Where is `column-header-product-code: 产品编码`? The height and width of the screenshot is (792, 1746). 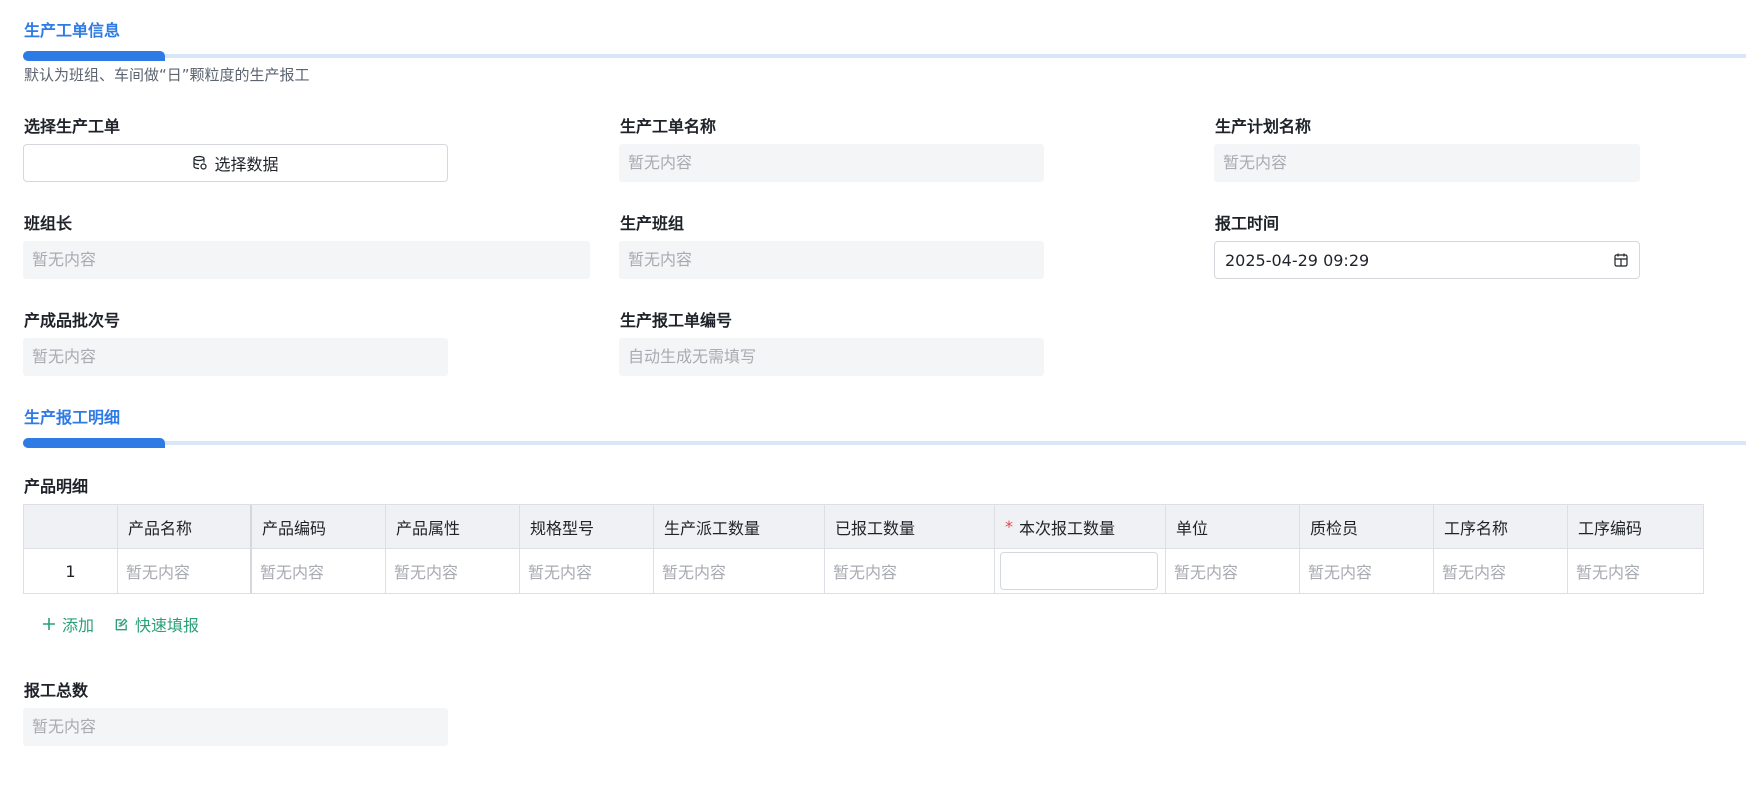
column-header-product-code: 产品编码 is located at coordinates (319, 526).